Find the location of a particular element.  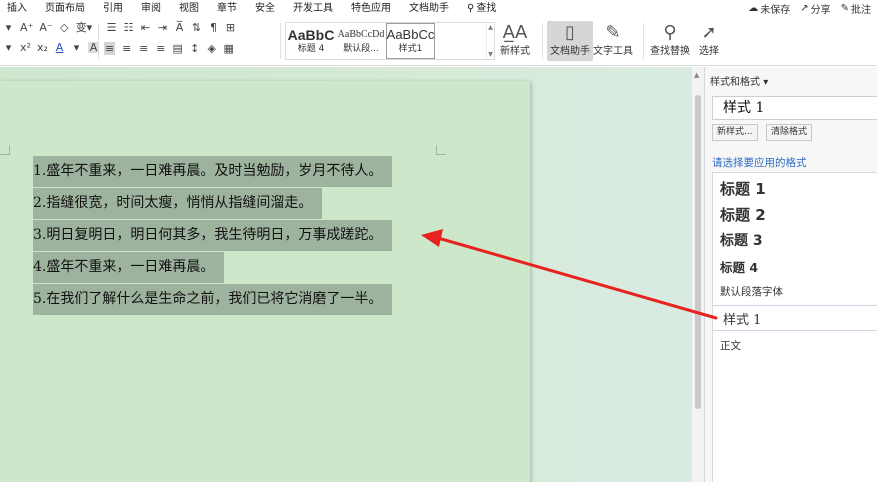

document-scrollbar: ▲ is located at coordinates (697, 274).